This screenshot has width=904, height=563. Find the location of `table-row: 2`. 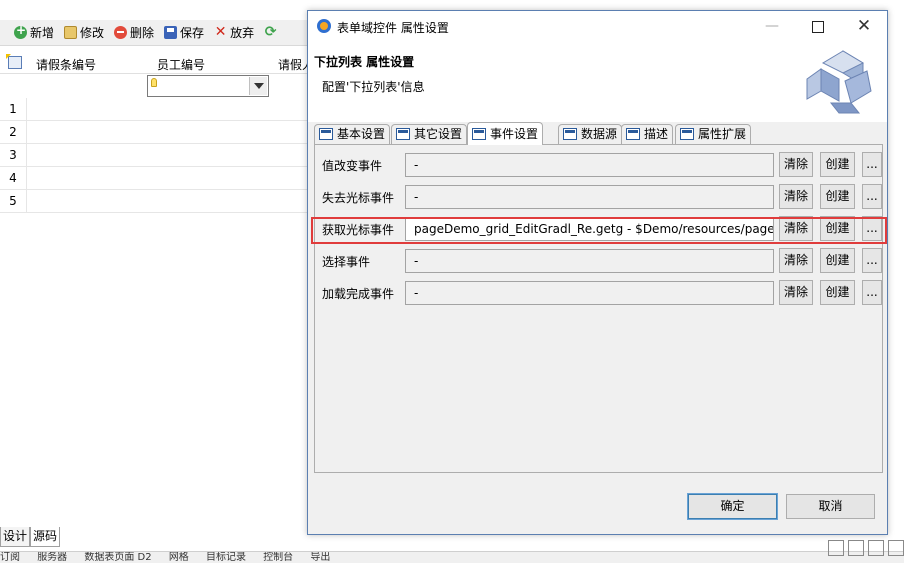

table-row: 2 is located at coordinates (155, 132).